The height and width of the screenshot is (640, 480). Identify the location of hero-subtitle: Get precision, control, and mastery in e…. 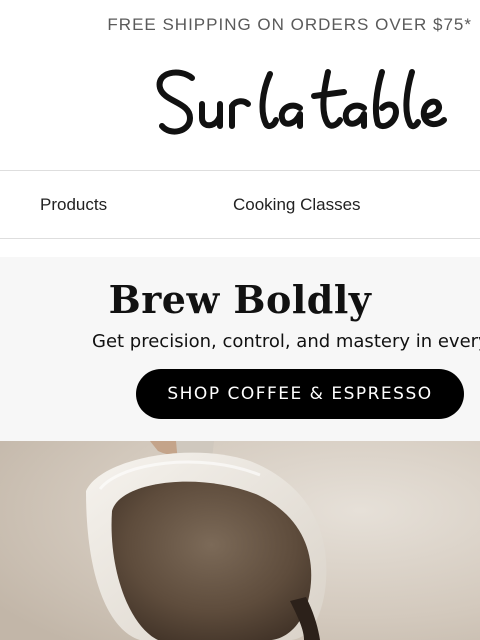
(286, 341).